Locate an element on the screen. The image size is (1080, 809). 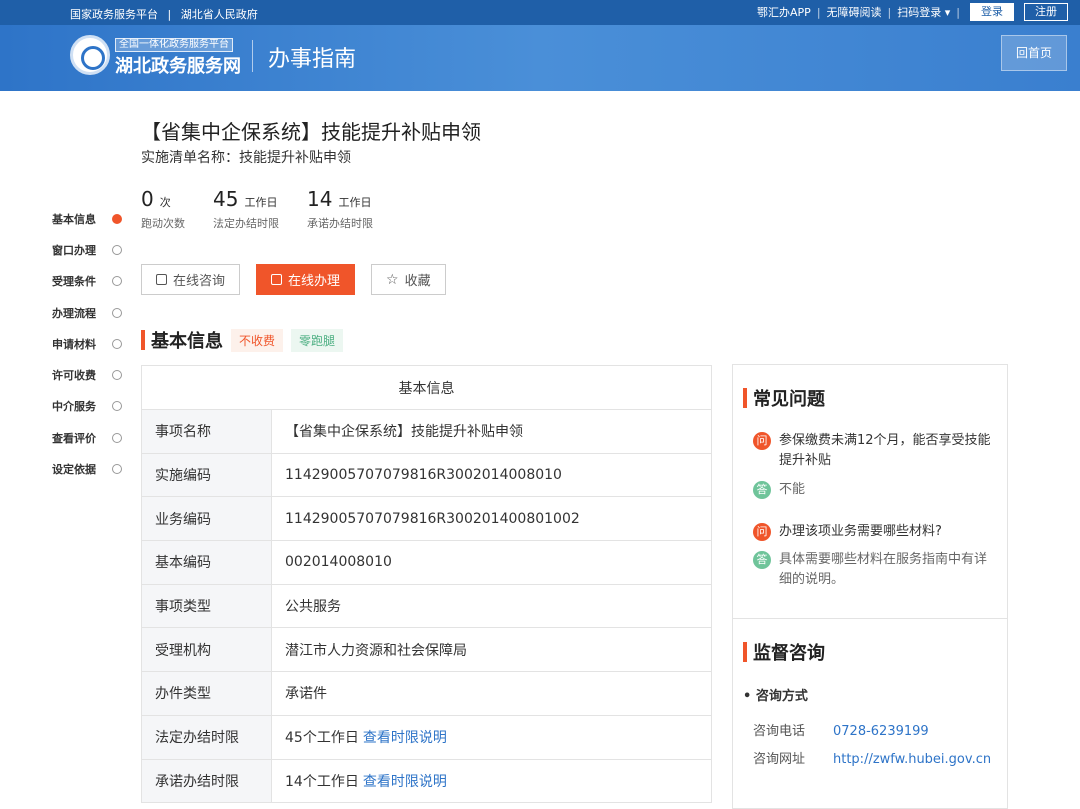
stats-row: 0次 跑动次数 45 工作日 法定办结时限 14 工作日 承诺办结时限 is located at coordinates (271, 209).